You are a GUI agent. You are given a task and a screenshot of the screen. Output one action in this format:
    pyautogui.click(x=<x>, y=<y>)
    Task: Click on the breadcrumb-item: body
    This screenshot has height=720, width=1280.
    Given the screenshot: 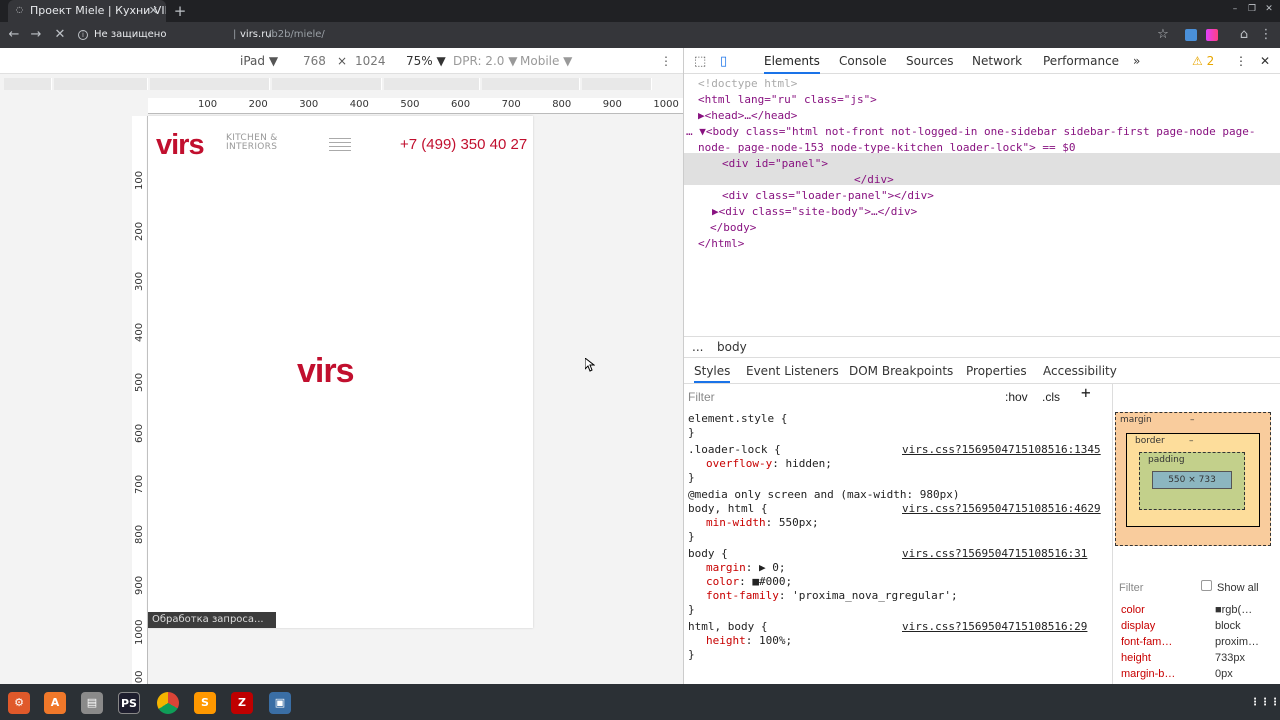 What is the action you would take?
    pyautogui.click(x=732, y=347)
    